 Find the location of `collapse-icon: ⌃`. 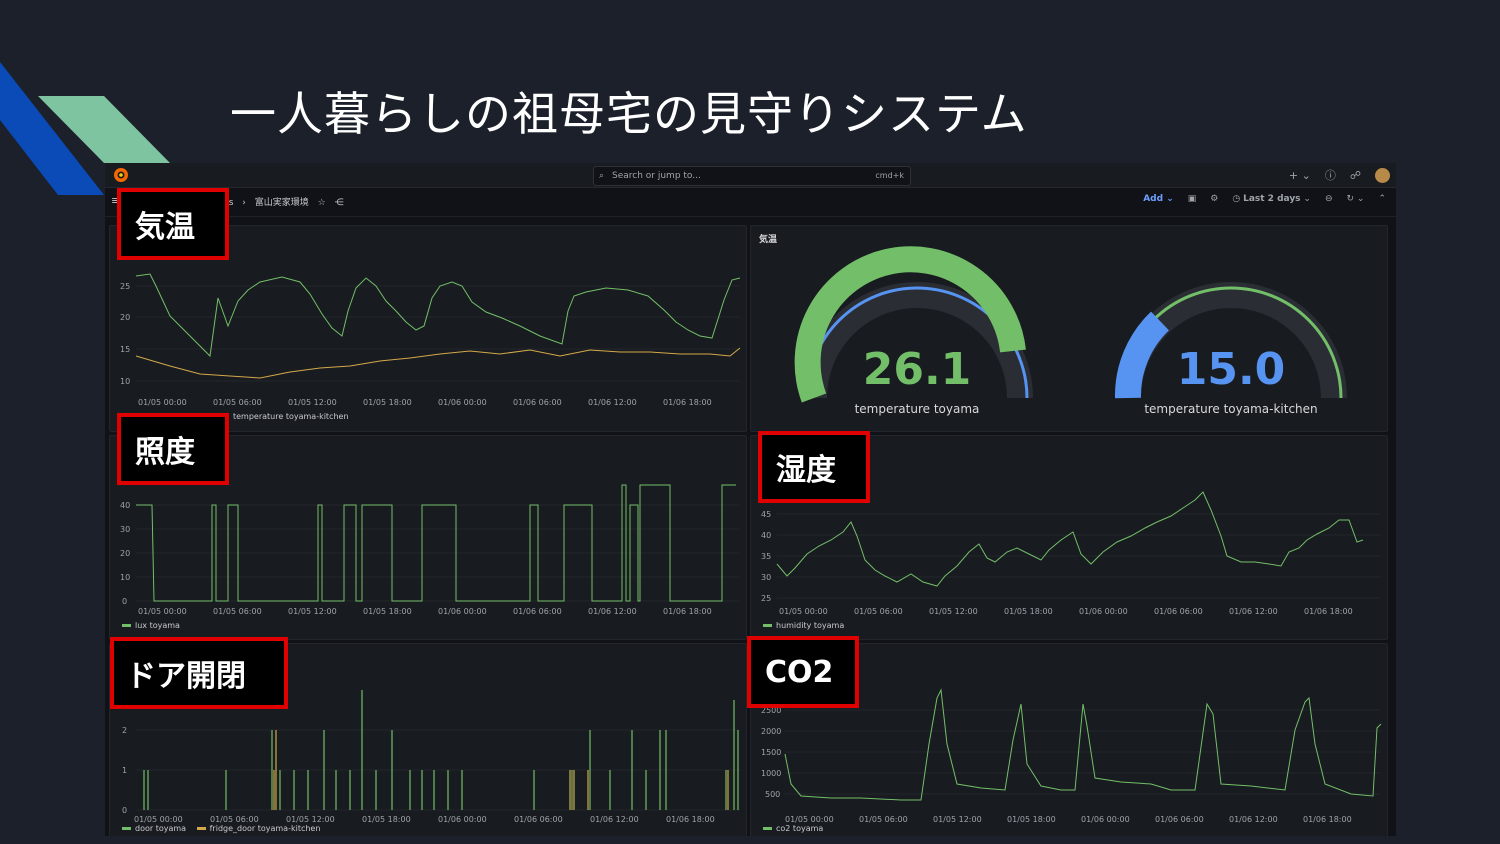

collapse-icon: ⌃ is located at coordinates (1382, 199).